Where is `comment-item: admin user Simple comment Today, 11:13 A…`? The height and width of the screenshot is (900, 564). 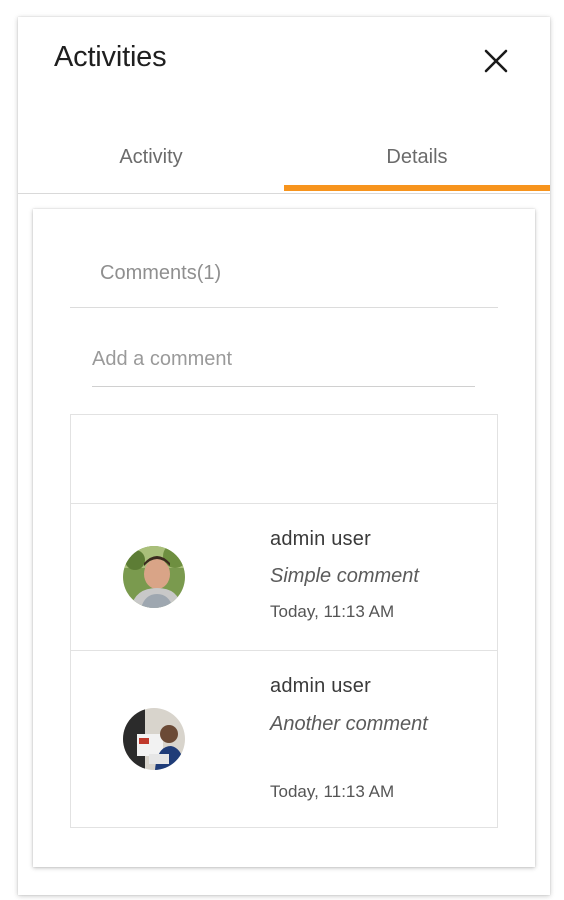
comment-item: admin user Simple comment Today, 11:13 A… is located at coordinates (284, 577).